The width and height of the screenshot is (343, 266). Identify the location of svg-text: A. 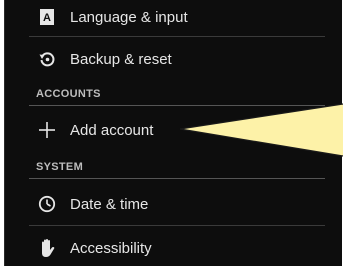
(47, 18).